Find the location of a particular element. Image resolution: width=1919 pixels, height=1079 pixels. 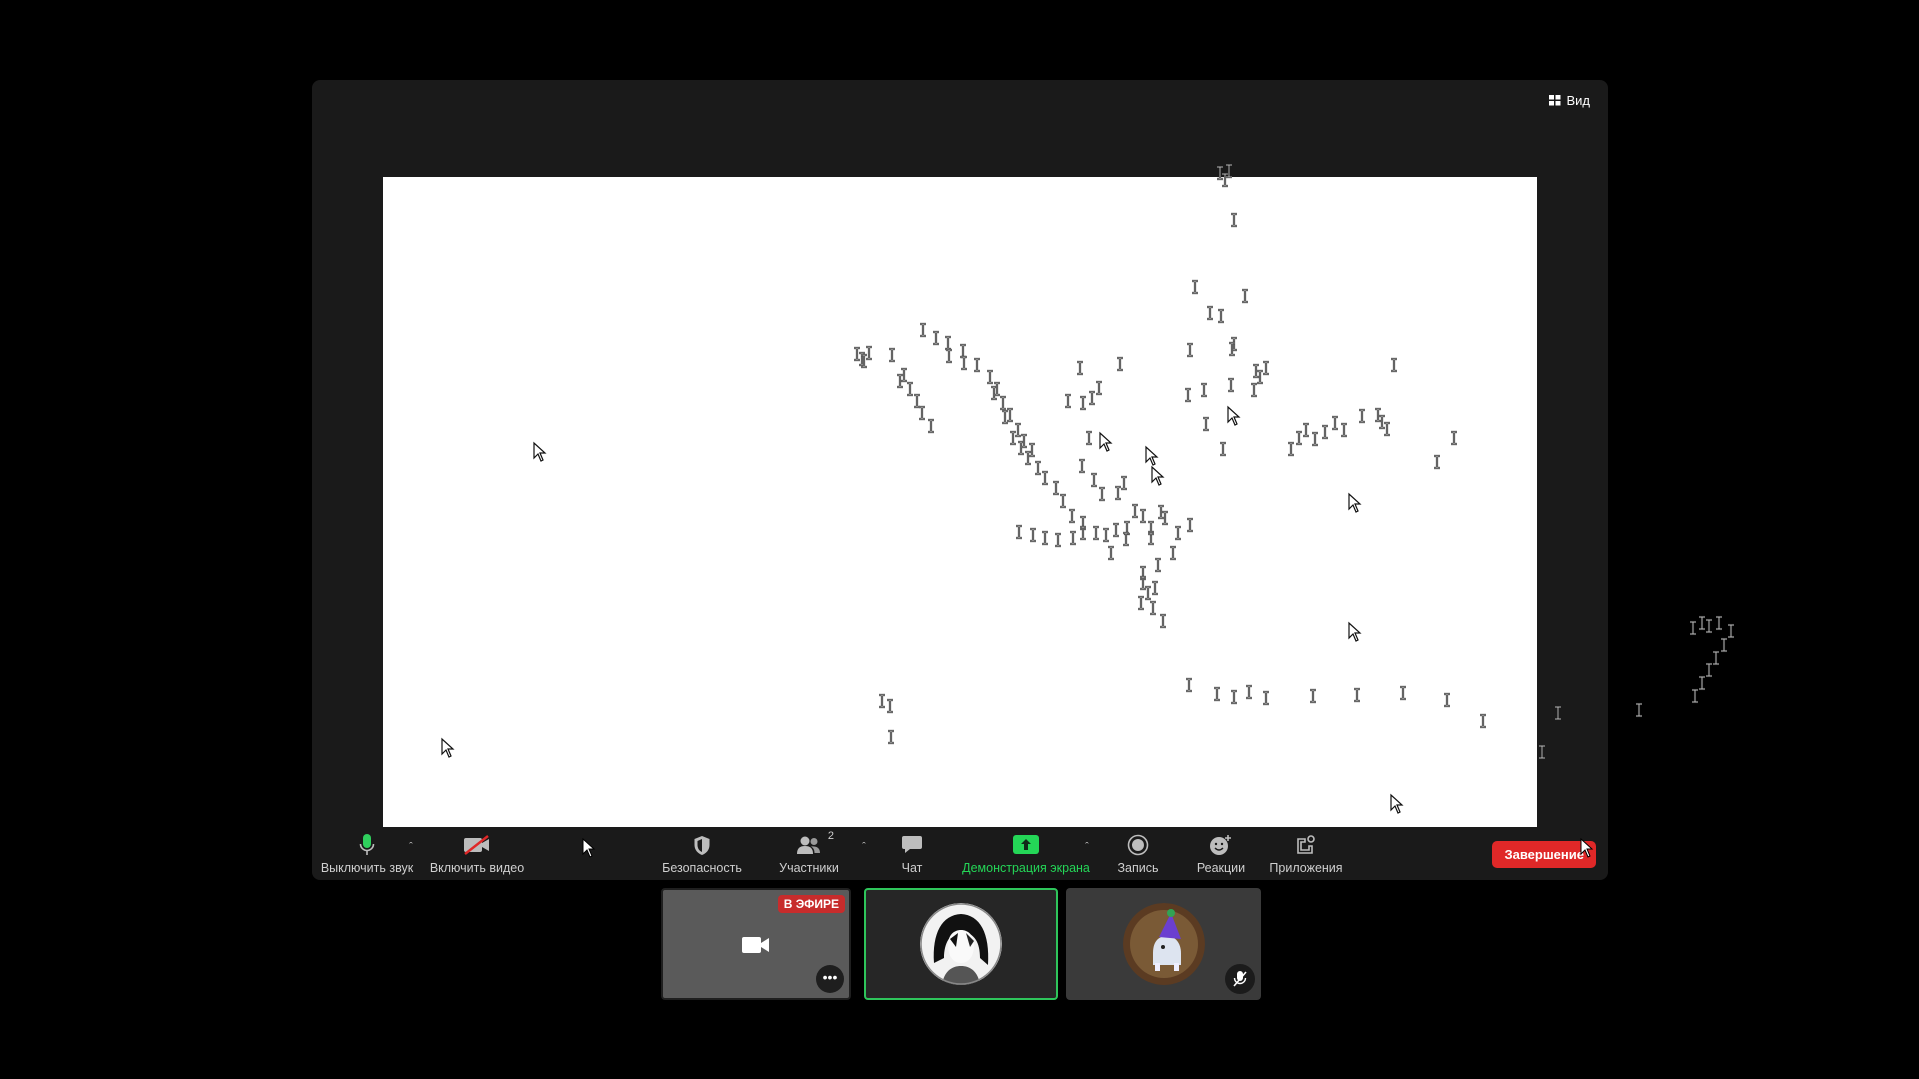

audio-options-caret: ˆ is located at coordinates (411, 847).